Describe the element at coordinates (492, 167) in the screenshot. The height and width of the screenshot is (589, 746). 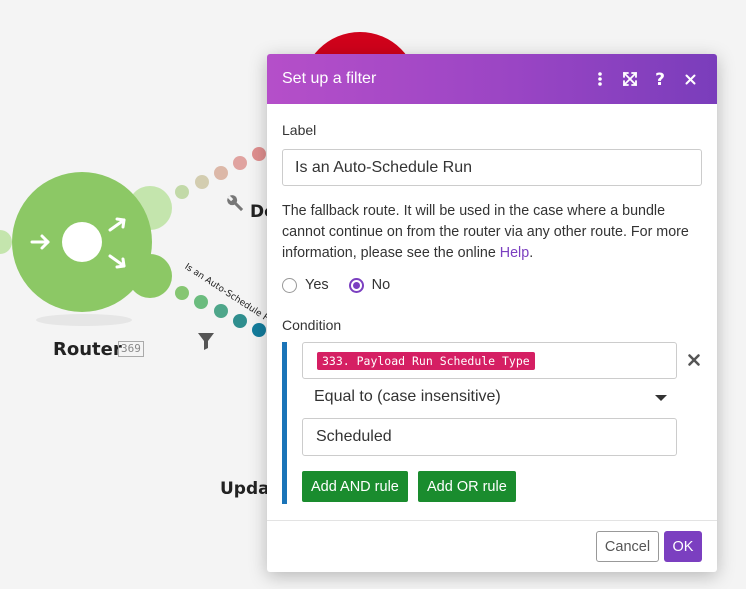
I see `label-input: Is an Auto-Schedule Run` at that location.